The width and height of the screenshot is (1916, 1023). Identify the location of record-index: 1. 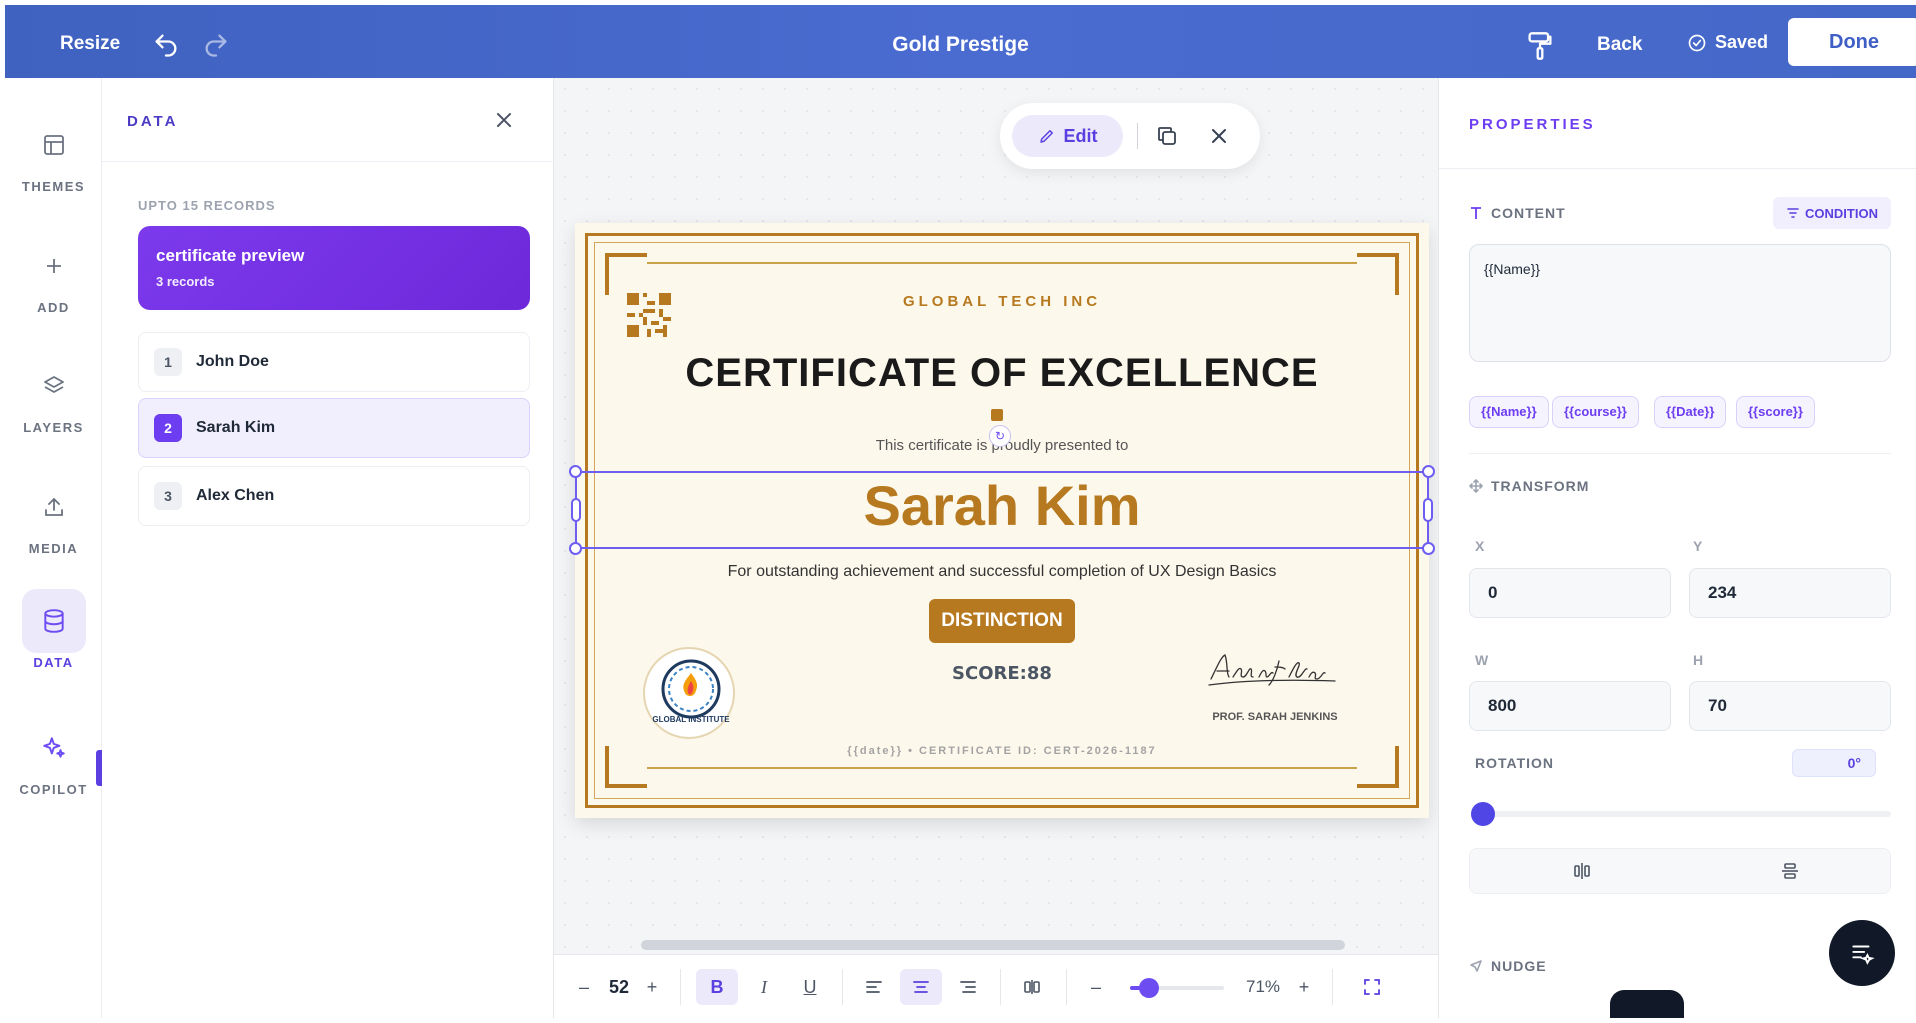
(168, 362).